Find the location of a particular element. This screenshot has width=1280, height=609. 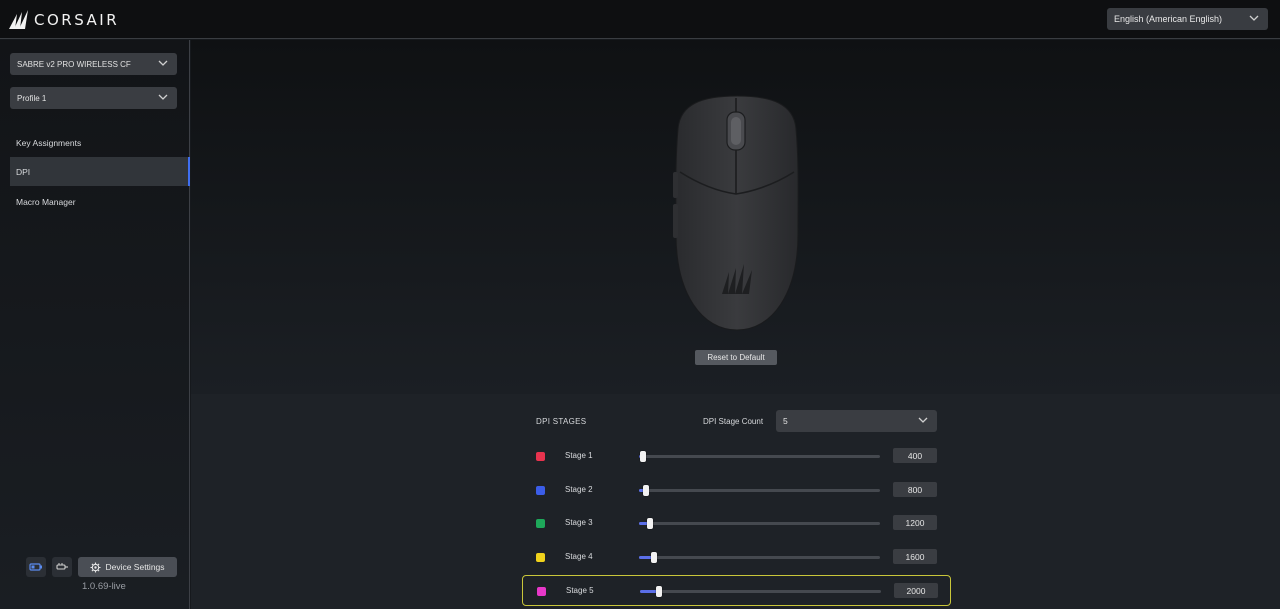

dpi-stage-row: Stage 4 1600 is located at coordinates (736, 557).